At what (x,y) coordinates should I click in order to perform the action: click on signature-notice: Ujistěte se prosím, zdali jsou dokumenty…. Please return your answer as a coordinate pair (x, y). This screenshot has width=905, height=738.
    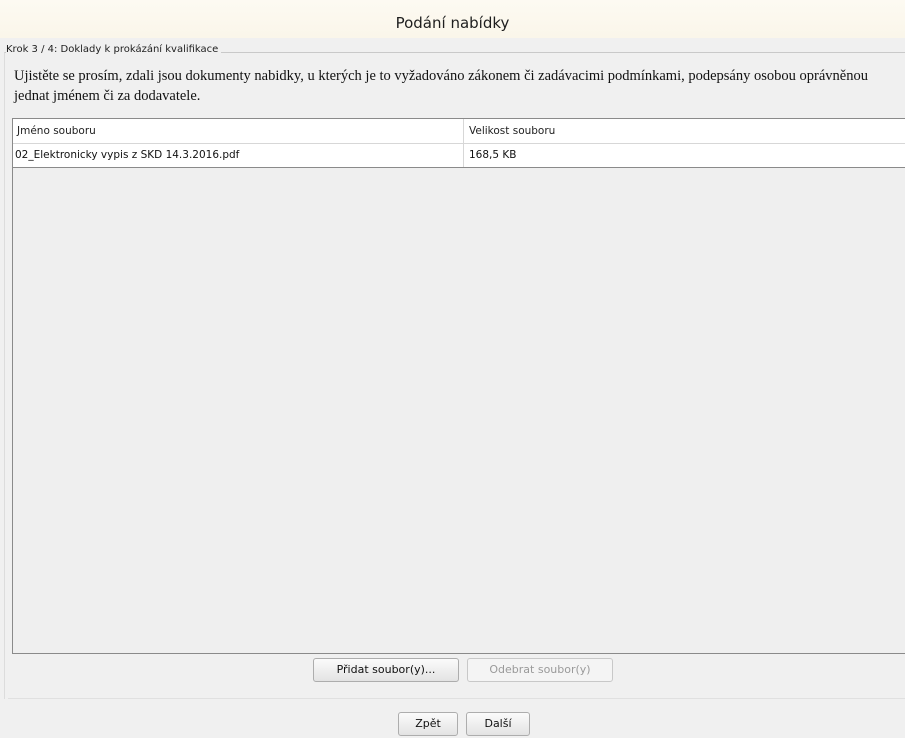
    Looking at the image, I should click on (441, 86).